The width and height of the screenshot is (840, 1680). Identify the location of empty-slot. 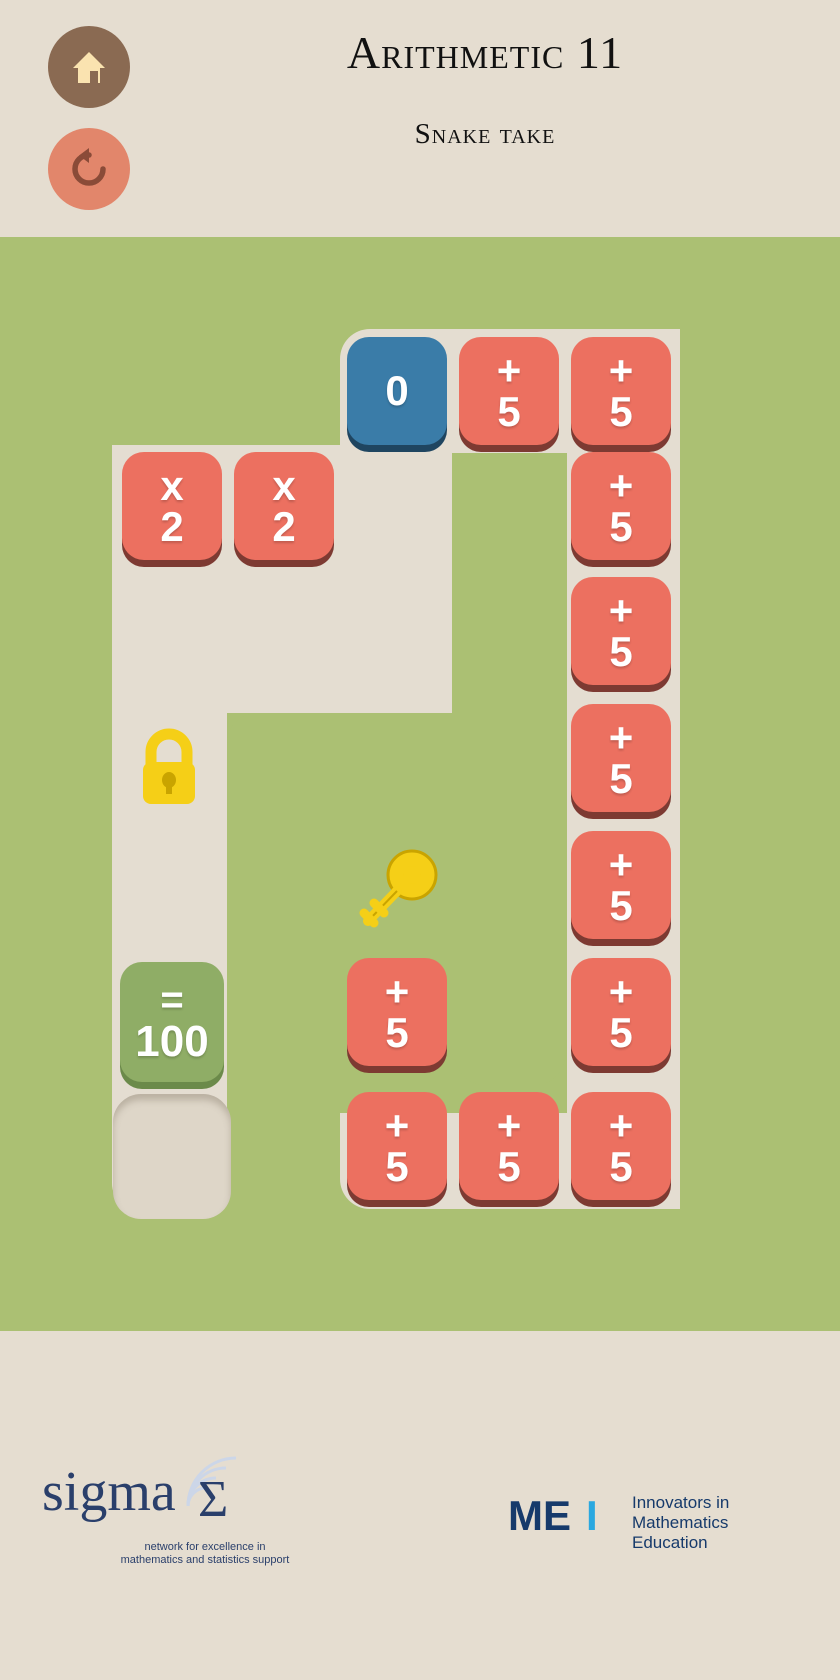
(172, 1156).